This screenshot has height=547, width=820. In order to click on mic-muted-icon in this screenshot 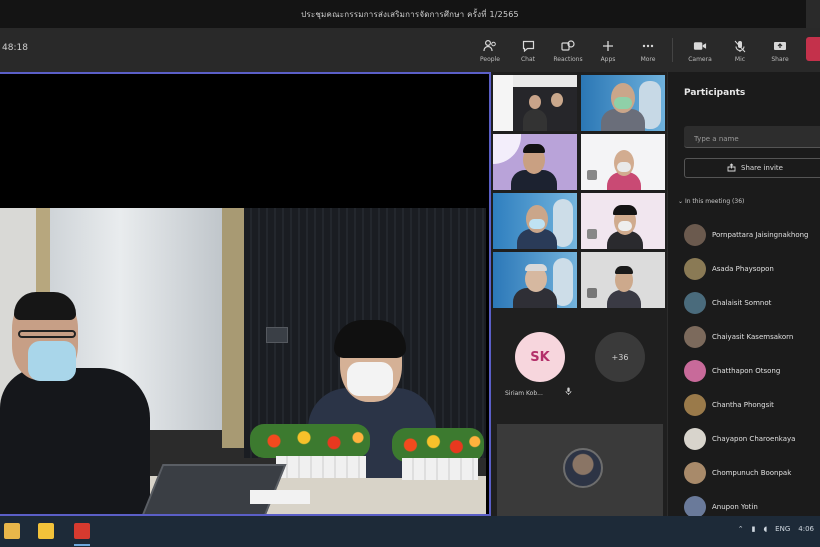, I will do `click(568, 392)`.